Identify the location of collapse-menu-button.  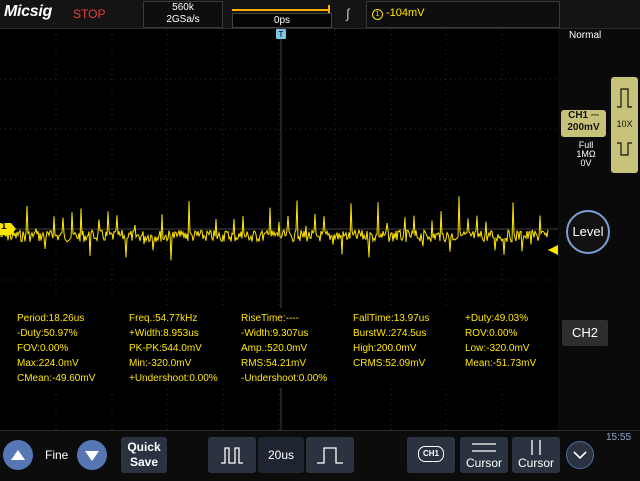
(580, 455).